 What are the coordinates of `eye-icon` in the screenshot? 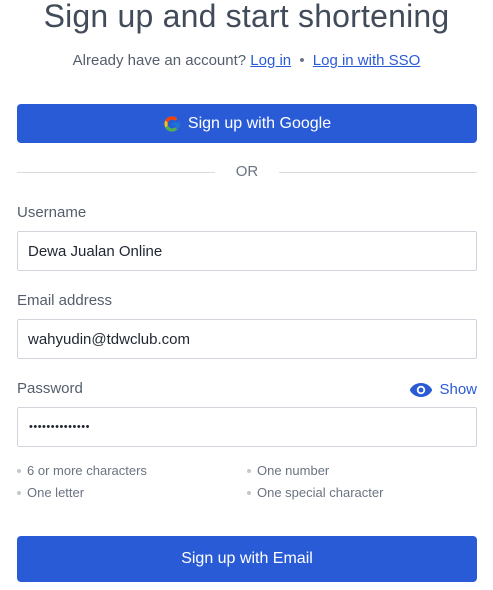 It's located at (421, 389).